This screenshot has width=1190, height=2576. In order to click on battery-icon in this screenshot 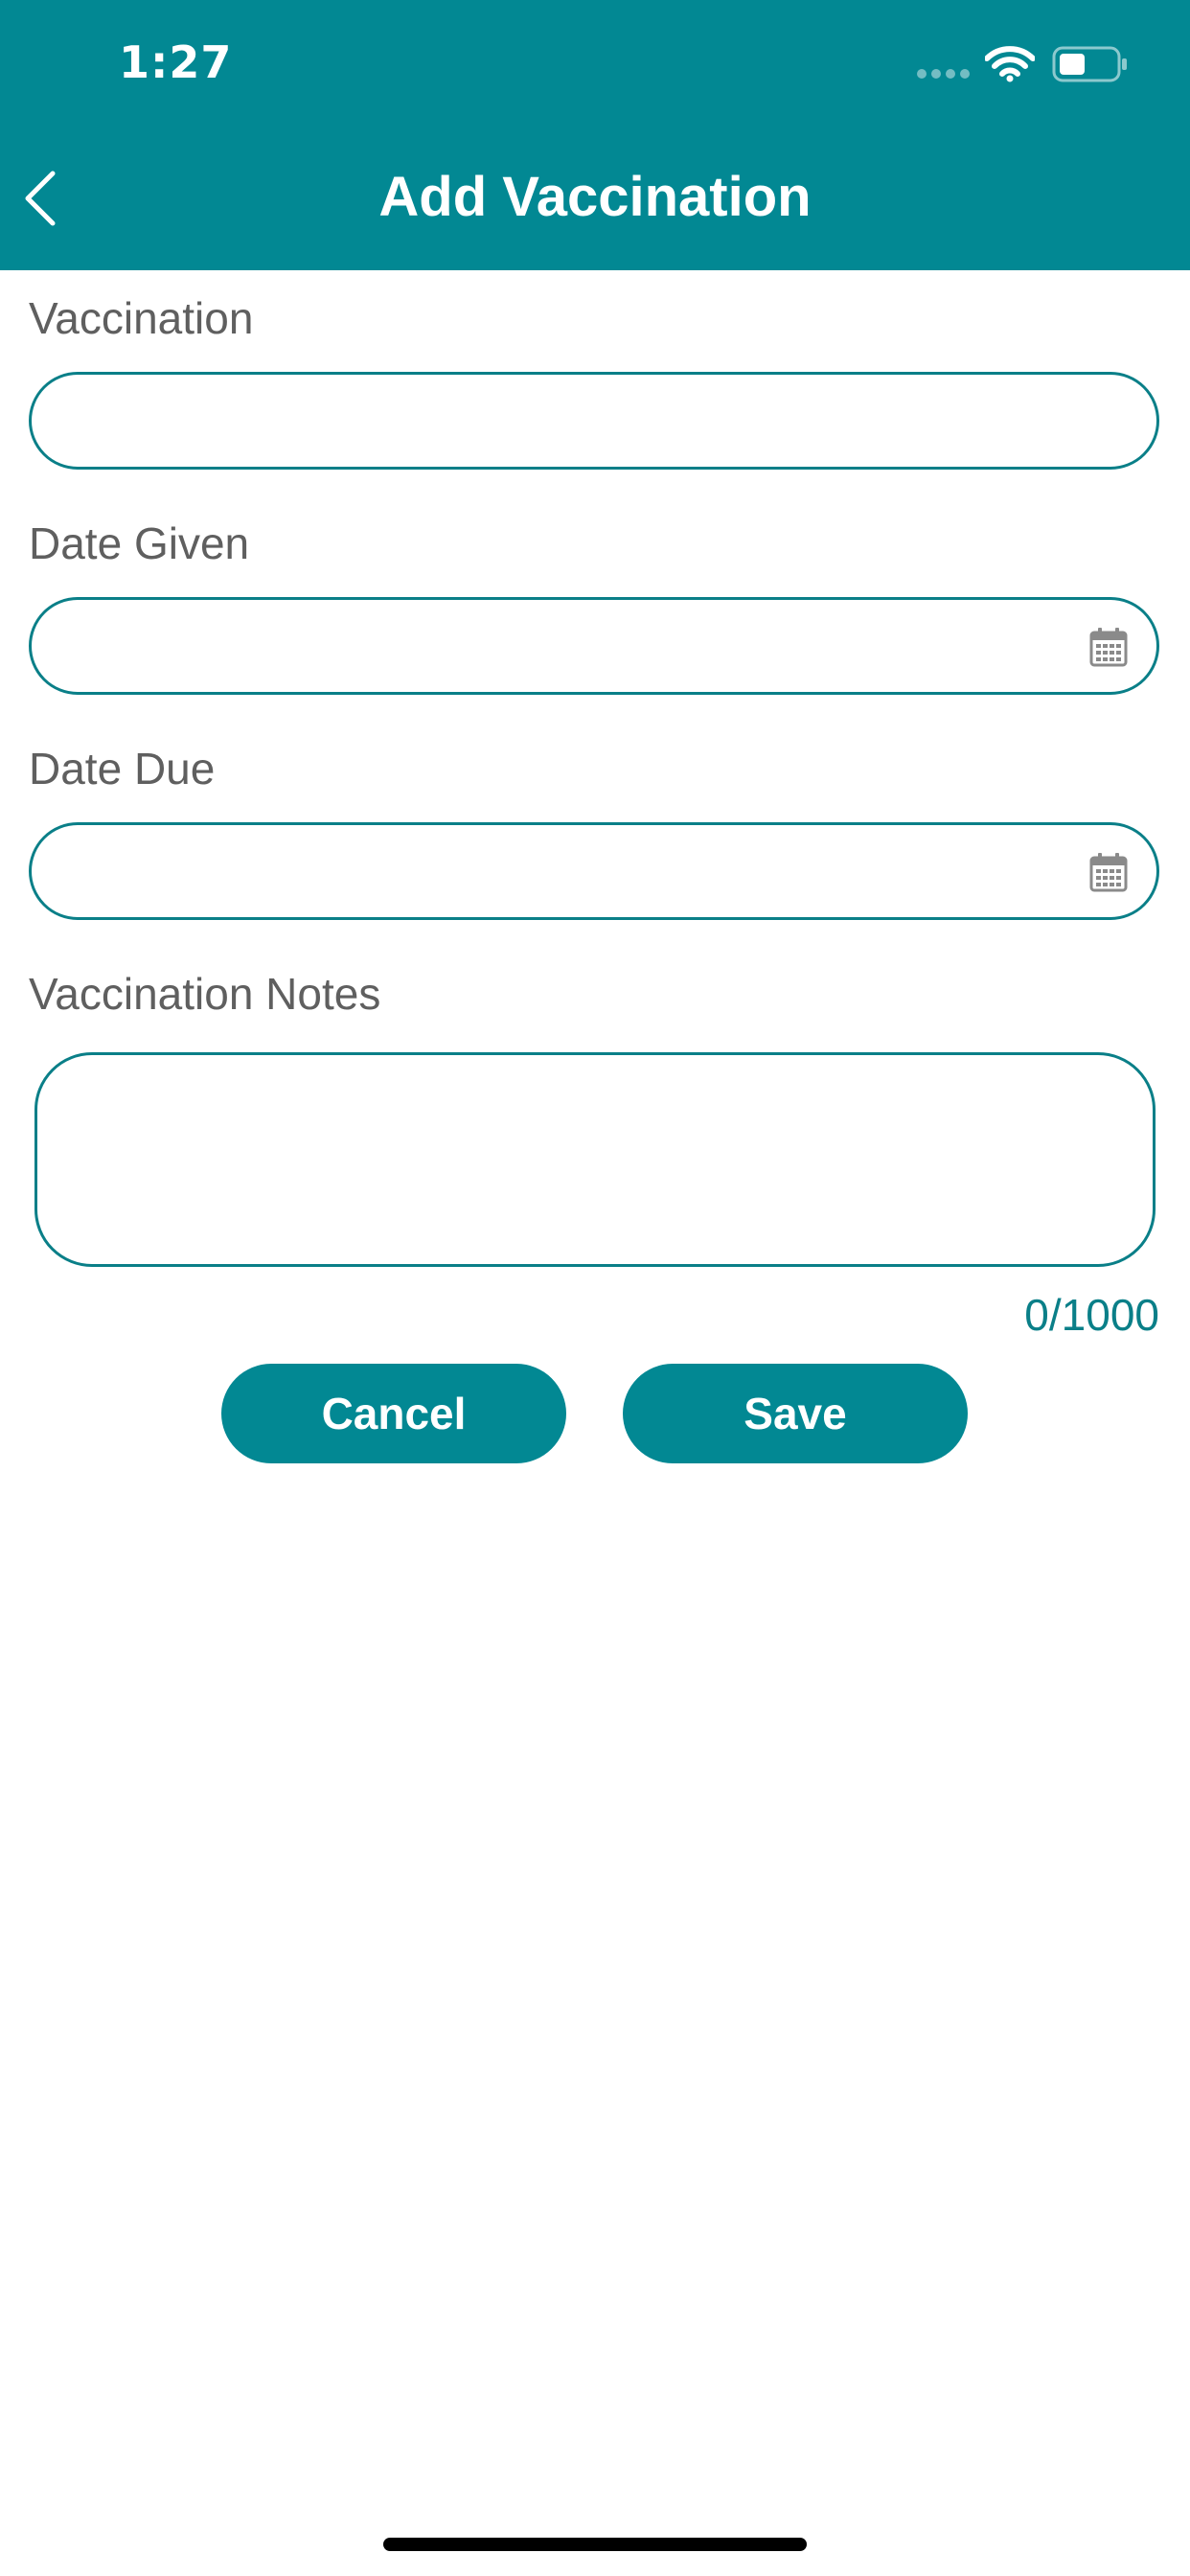, I will do `click(1090, 64)`.